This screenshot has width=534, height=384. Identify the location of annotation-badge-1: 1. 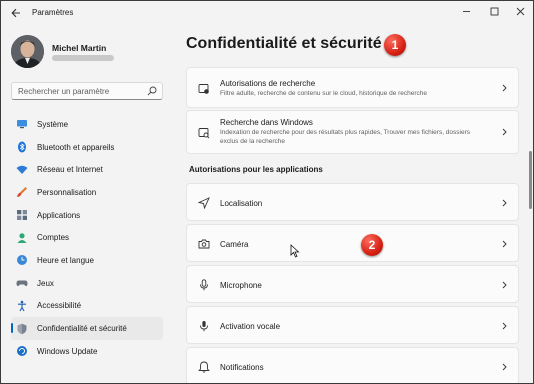
(395, 45).